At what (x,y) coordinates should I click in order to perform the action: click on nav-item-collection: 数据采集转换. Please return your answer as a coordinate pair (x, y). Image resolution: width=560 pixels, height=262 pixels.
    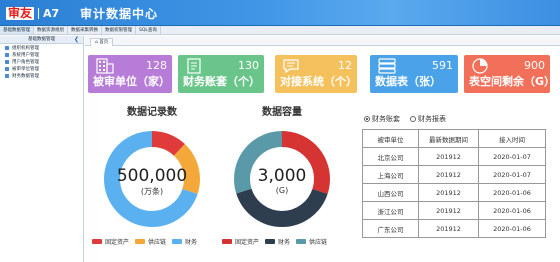
    Looking at the image, I should click on (85, 30).